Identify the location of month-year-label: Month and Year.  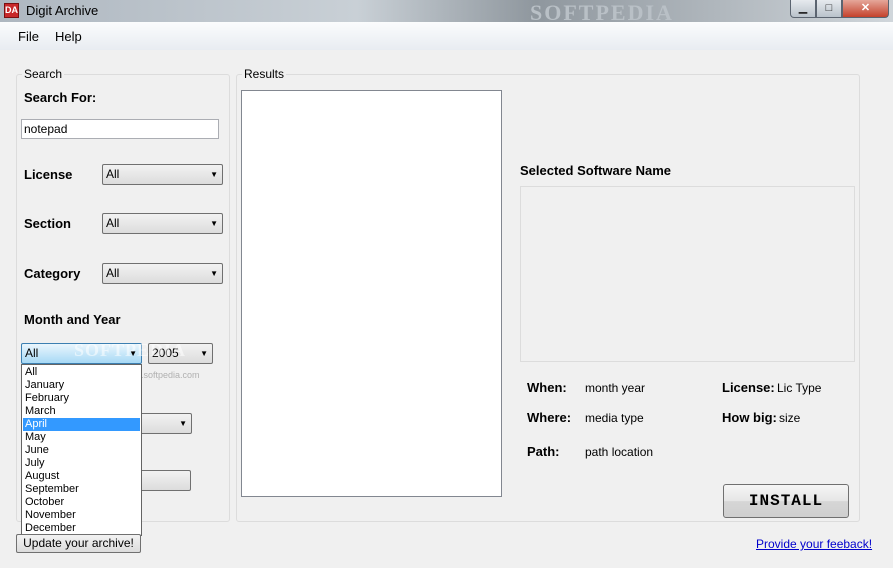
(72, 319).